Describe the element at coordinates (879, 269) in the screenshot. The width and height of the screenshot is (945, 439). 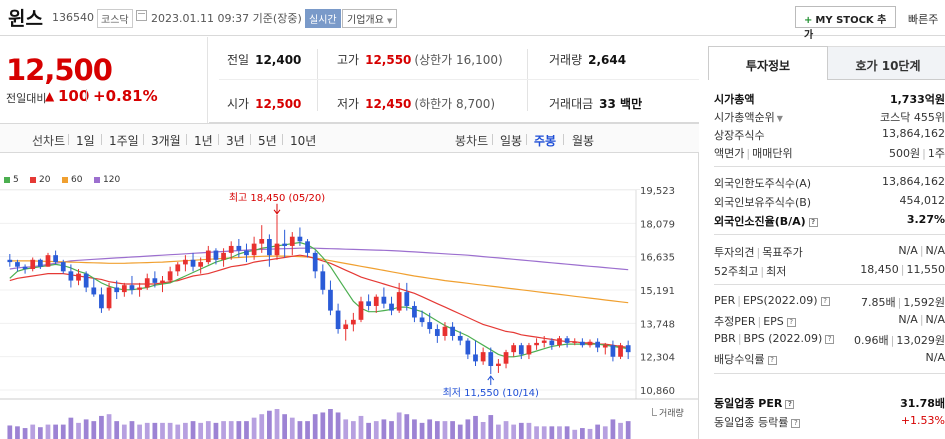
I see `w52-high-value: 18,450` at that location.